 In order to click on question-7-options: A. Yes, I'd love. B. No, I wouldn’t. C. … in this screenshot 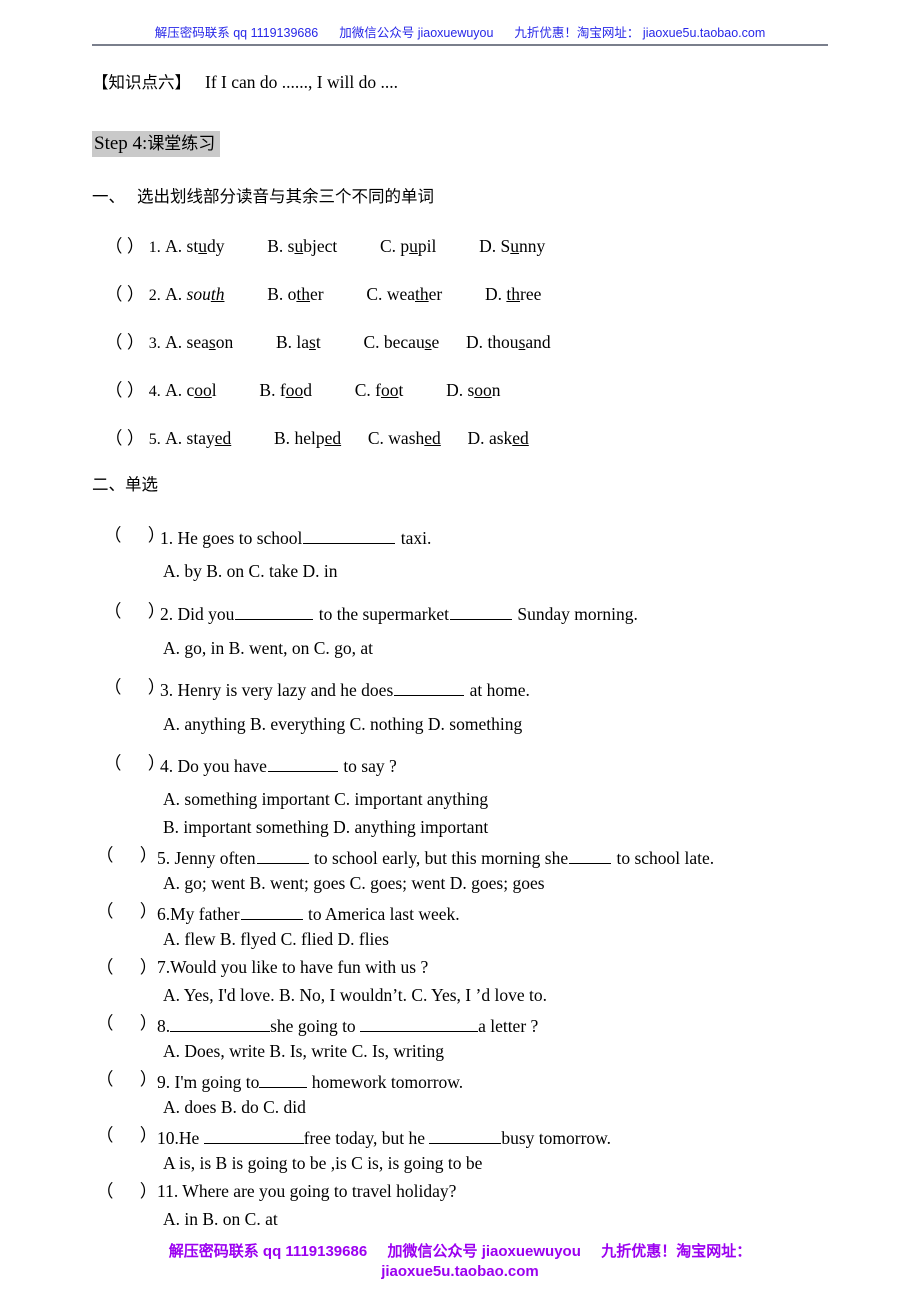, I will do `click(355, 995)`.